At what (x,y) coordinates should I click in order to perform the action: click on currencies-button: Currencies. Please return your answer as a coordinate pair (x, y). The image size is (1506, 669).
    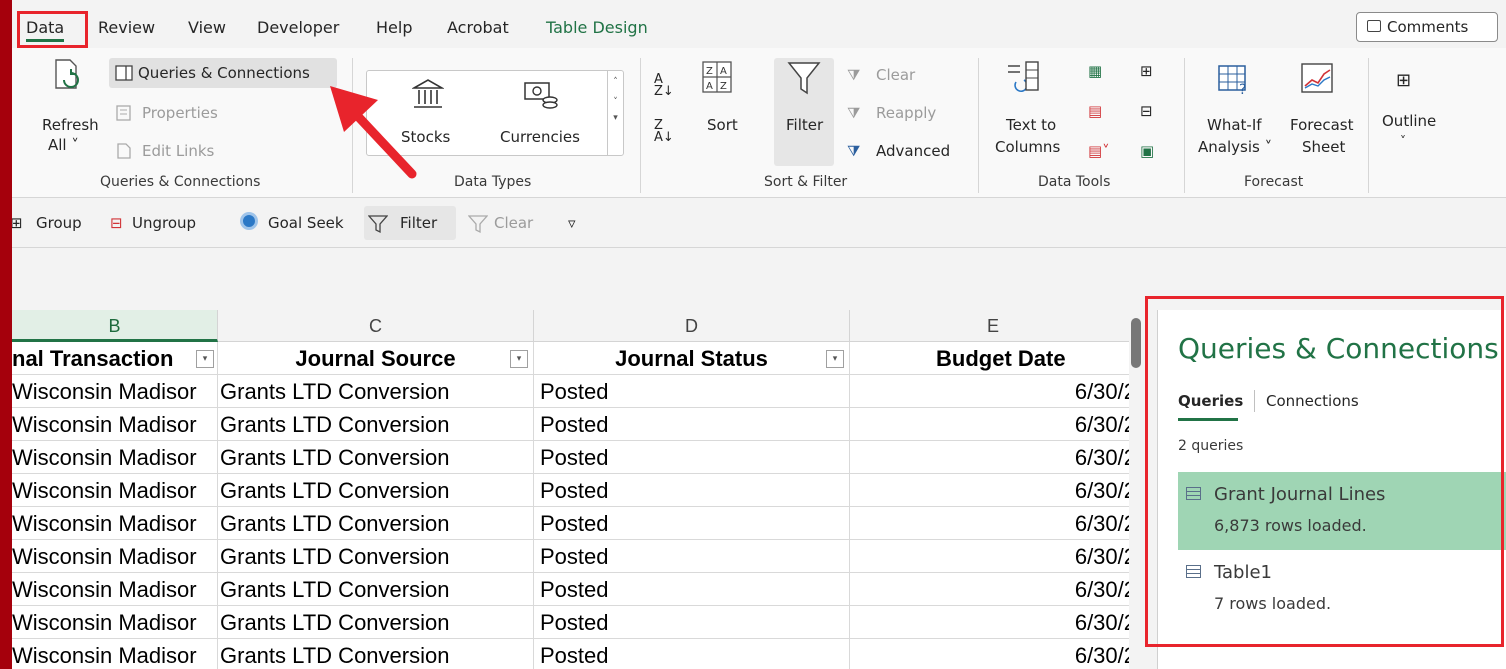
    Looking at the image, I should click on (540, 137).